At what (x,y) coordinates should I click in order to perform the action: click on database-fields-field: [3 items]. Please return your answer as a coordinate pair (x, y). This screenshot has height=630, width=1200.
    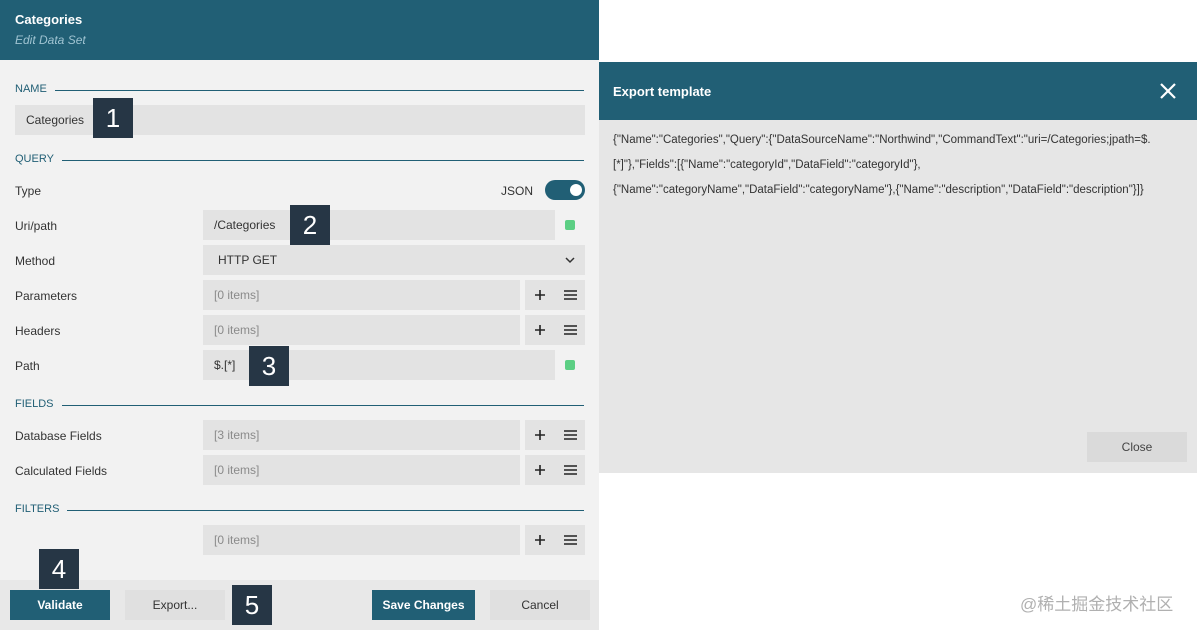
    Looking at the image, I should click on (361, 435).